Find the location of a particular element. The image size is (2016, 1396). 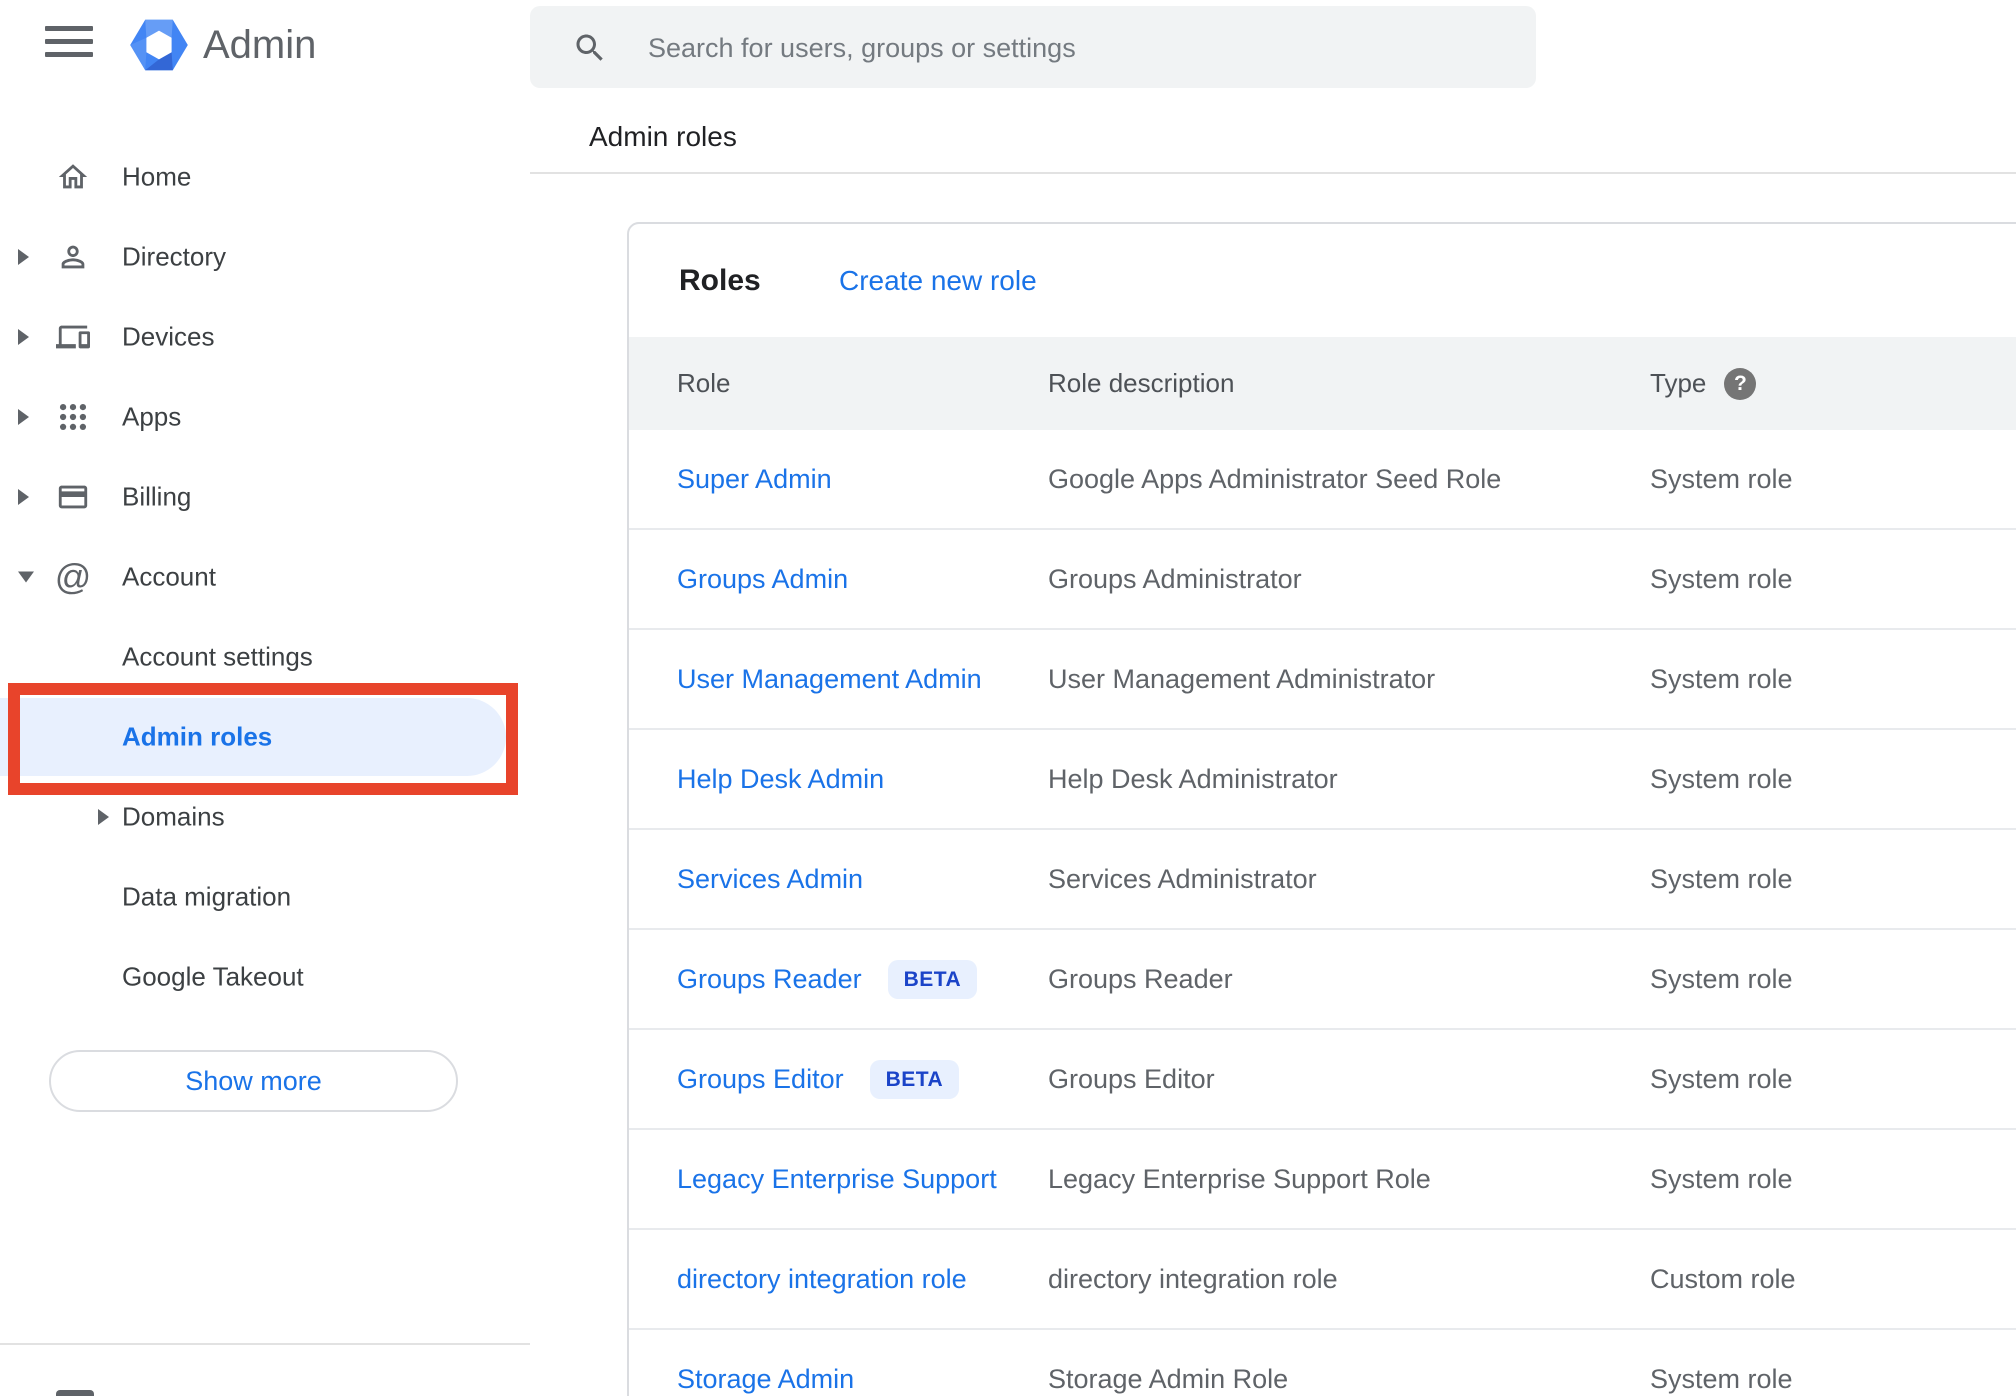

clipped-sidebar-icon is located at coordinates (75, 1393).